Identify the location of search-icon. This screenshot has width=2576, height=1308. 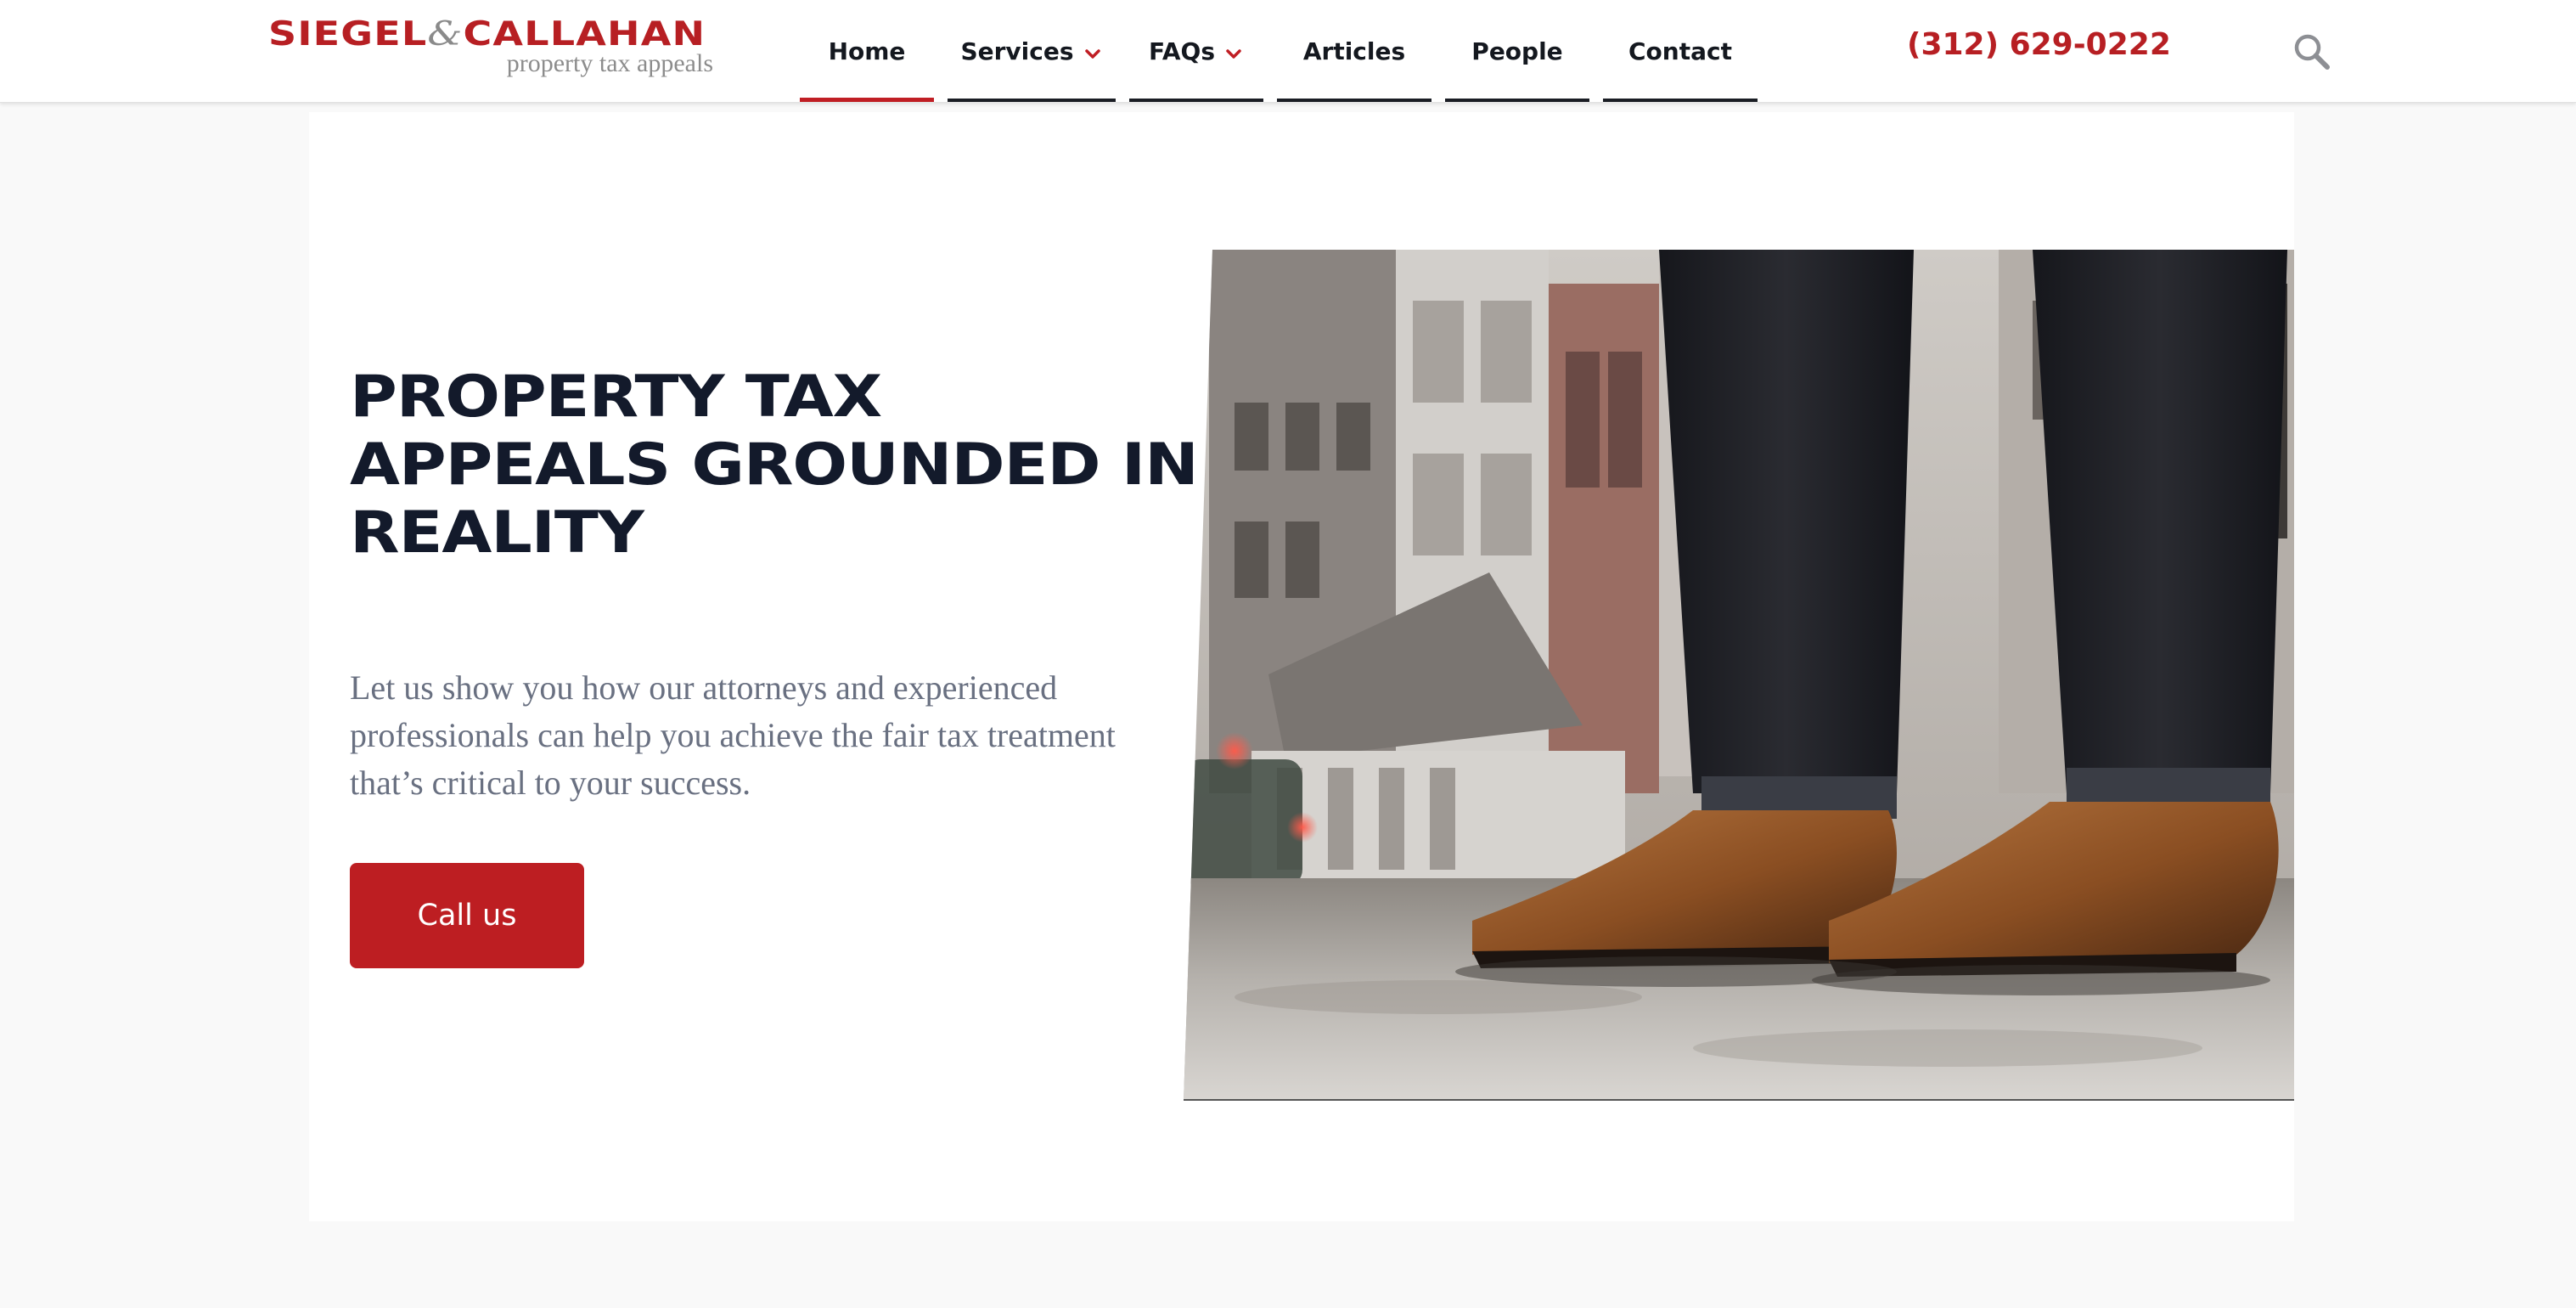
(2312, 52).